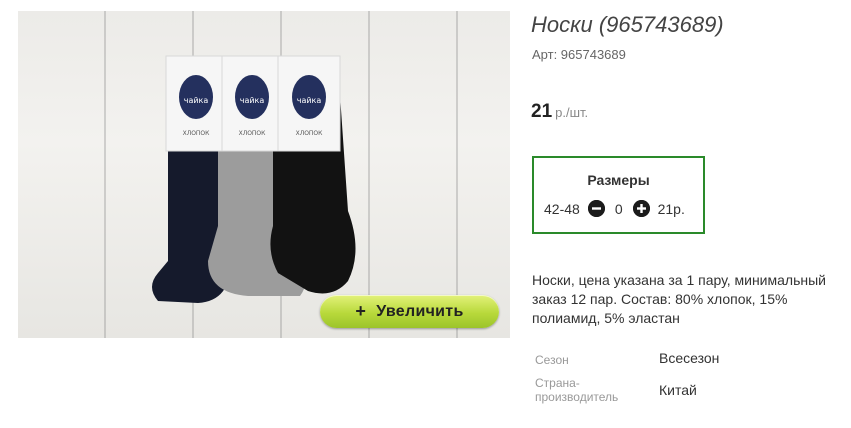 Image resolution: width=851 pixels, height=428 pixels. What do you see at coordinates (579, 54) in the screenshot?
I see `product-sku: Арт: 965743689` at bounding box center [579, 54].